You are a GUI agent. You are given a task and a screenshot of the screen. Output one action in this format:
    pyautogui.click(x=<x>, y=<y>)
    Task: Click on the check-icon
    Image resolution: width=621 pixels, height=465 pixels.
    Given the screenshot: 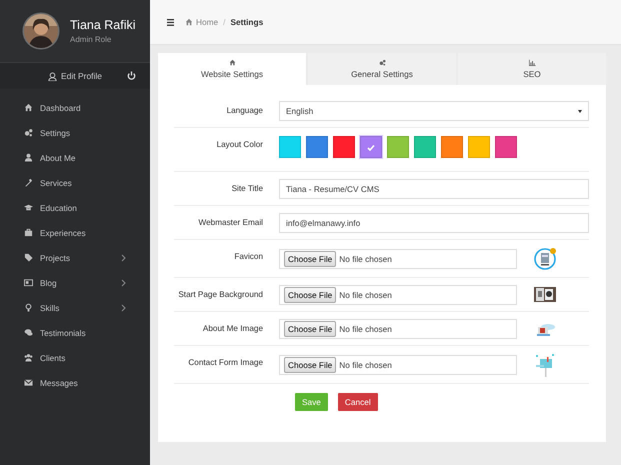 What is the action you would take?
    pyautogui.click(x=371, y=147)
    